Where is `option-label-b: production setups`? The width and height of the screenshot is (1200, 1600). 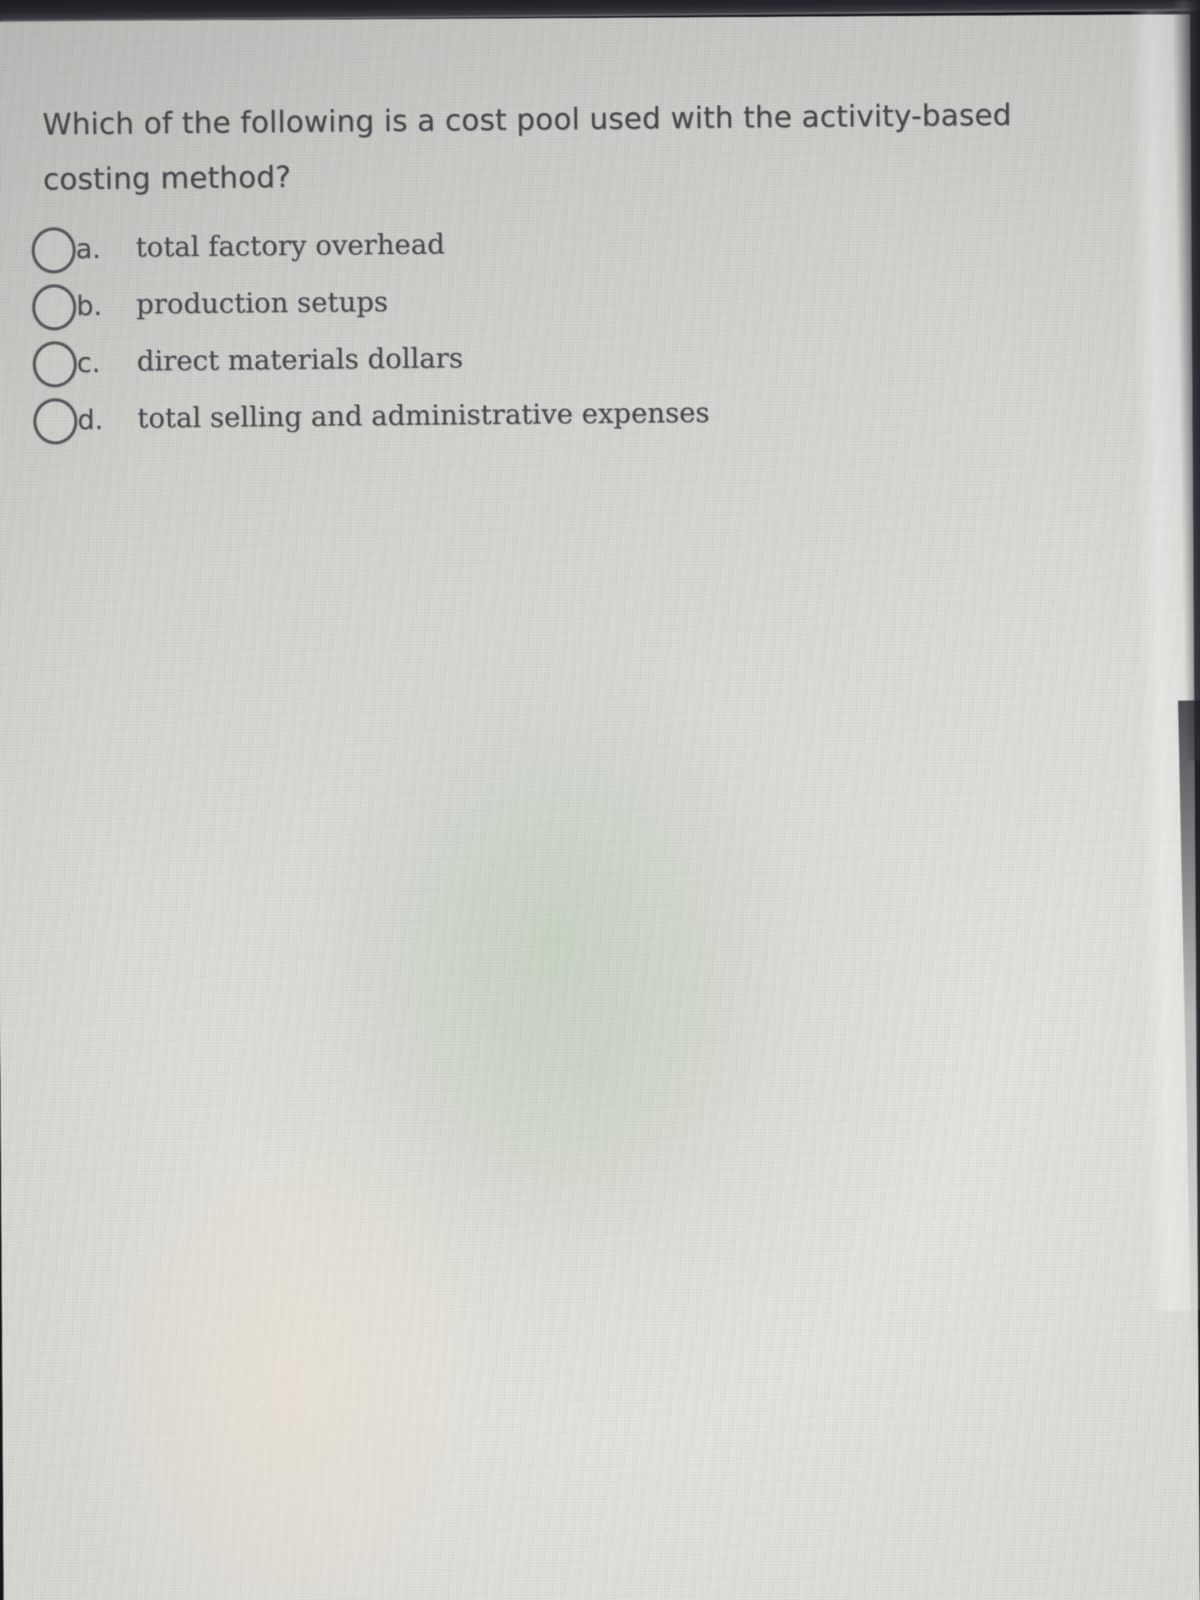
option-label-b: production setups is located at coordinates (262, 303).